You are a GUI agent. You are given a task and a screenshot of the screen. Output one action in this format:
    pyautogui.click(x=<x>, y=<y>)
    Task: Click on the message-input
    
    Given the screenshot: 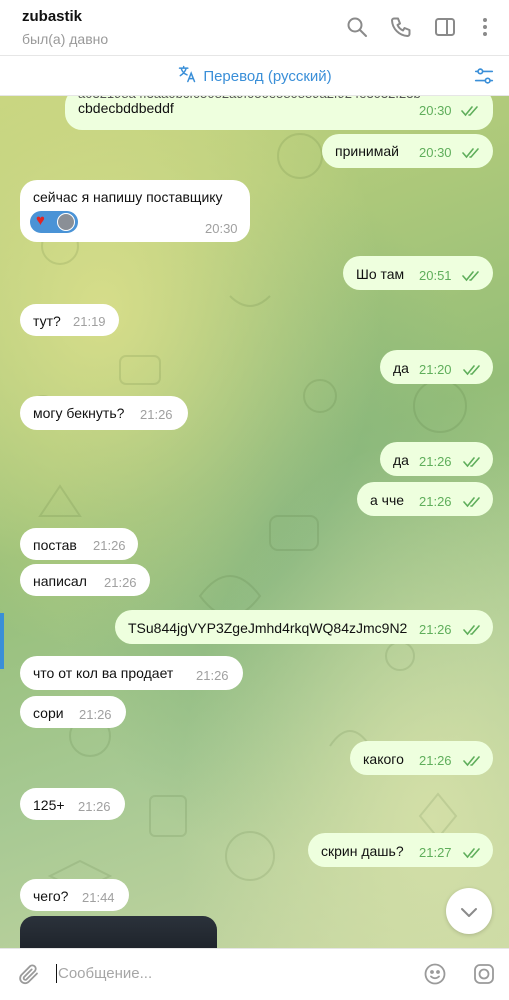 What is the action you would take?
    pyautogui.click(x=228, y=973)
    